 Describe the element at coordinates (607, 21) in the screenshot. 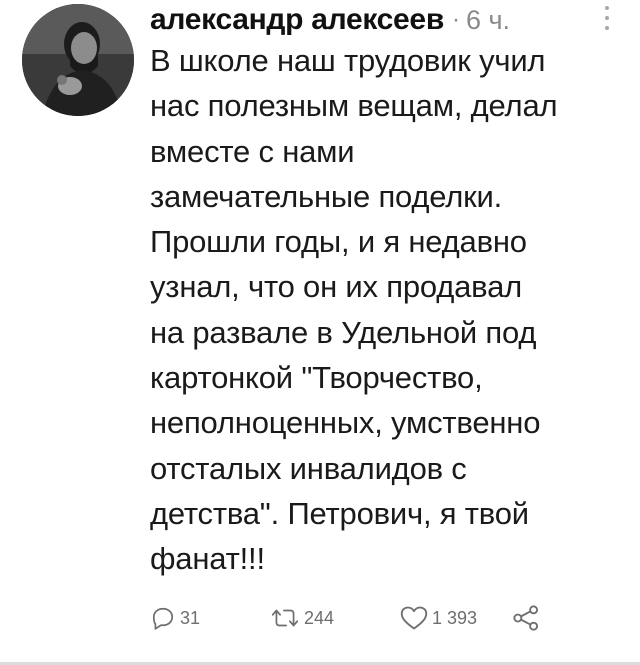

I see `more-vertical-icon` at that location.